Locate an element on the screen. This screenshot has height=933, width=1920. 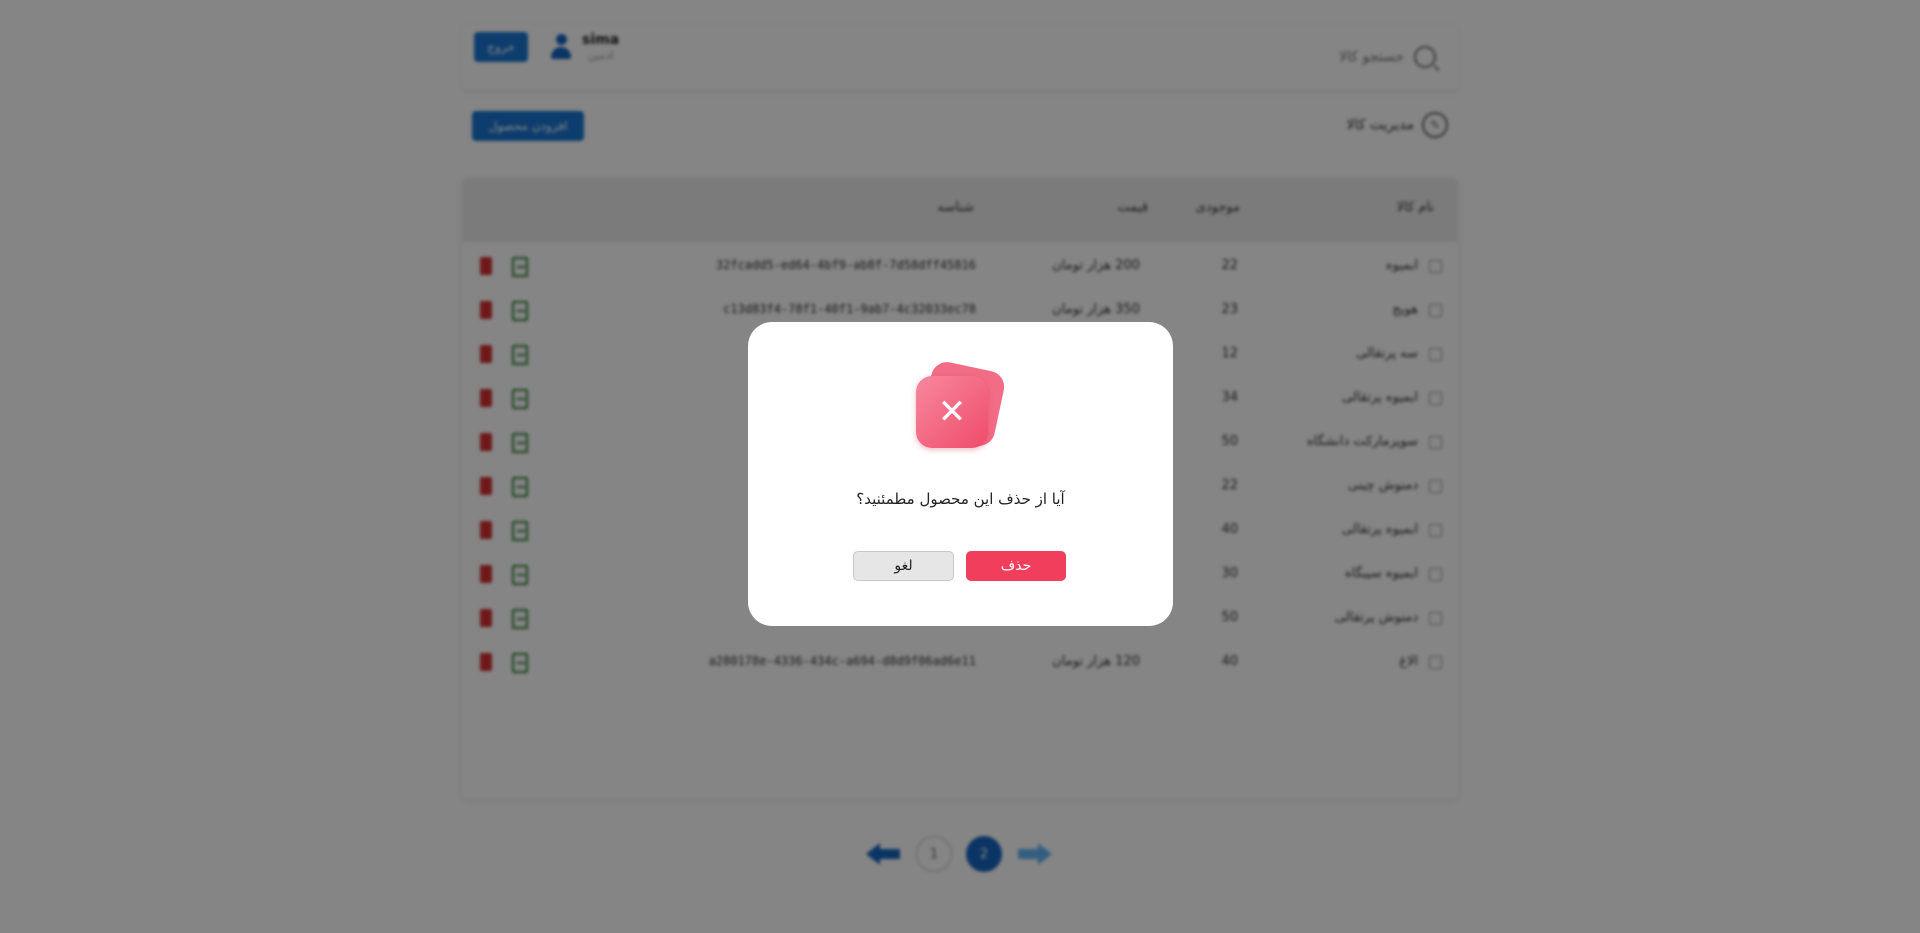
delete-alert-icon: ✕ is located at coordinates (962, 405).